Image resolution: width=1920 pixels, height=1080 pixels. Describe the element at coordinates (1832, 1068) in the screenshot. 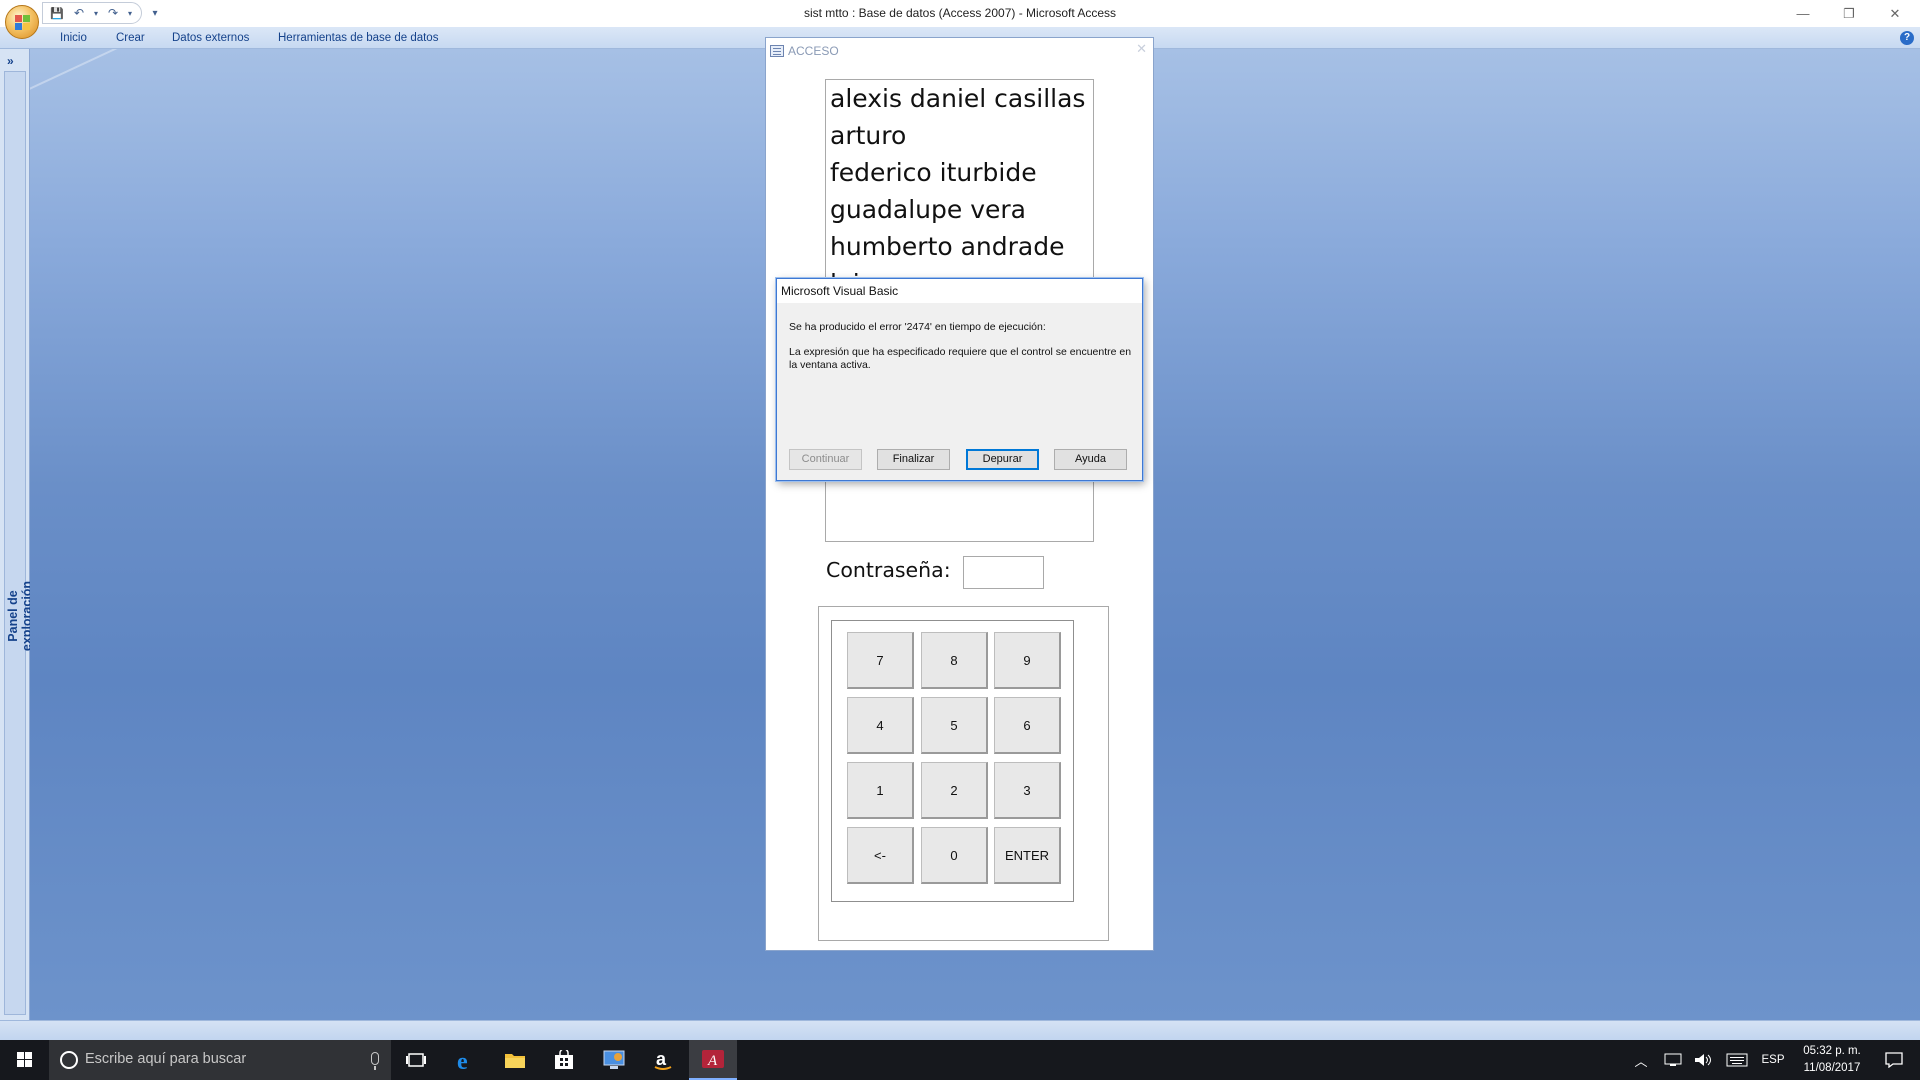

I see `clock-date: 11/08/2017` at that location.